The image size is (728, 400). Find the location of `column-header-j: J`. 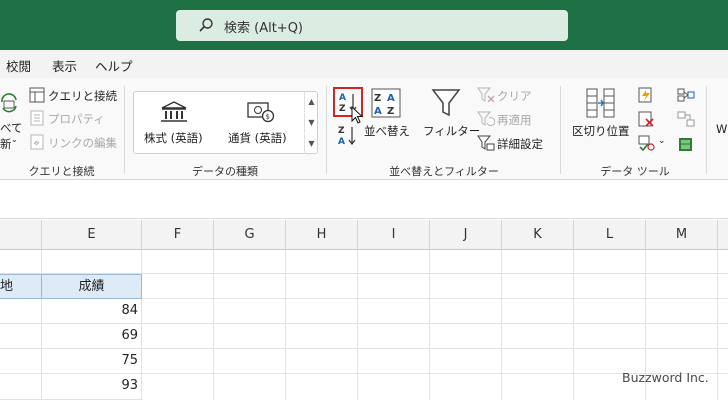

column-header-j: J is located at coordinates (466, 235).